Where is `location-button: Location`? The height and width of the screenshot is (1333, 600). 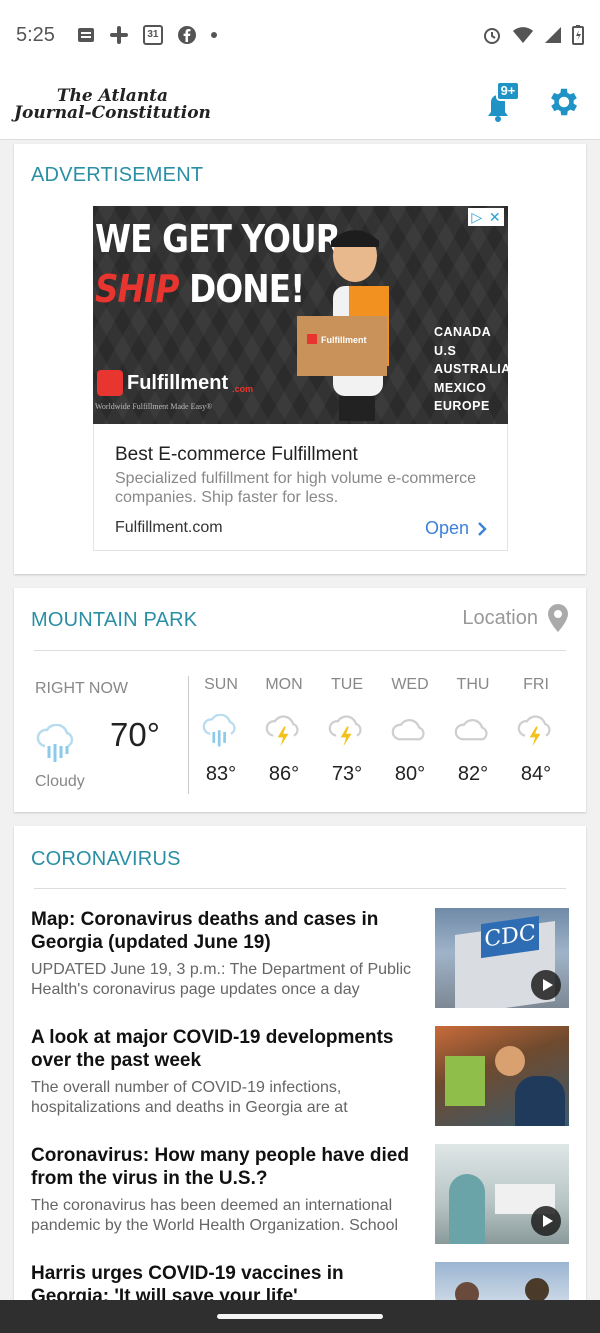
location-button: Location is located at coordinates (515, 618).